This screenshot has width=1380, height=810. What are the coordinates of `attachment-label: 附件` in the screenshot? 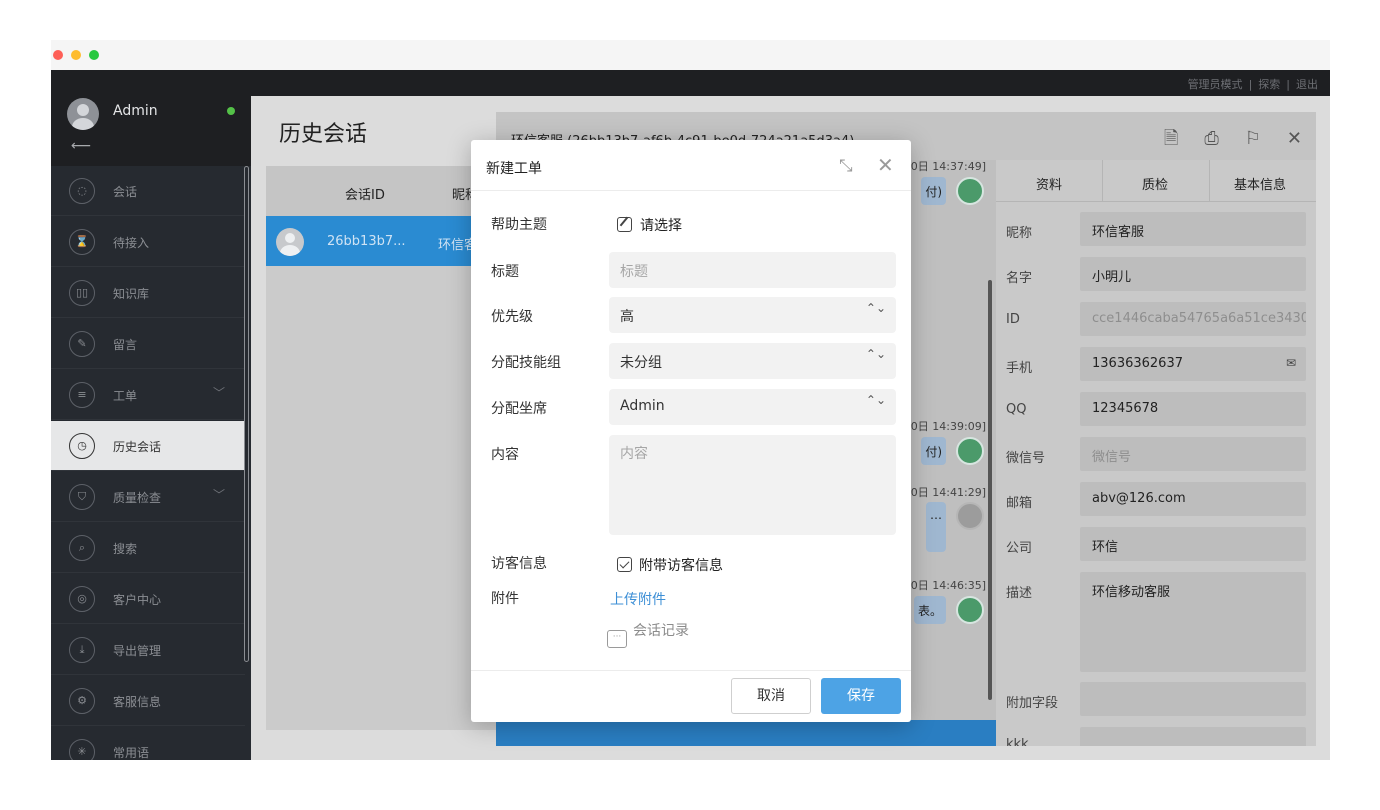 It's located at (505, 599).